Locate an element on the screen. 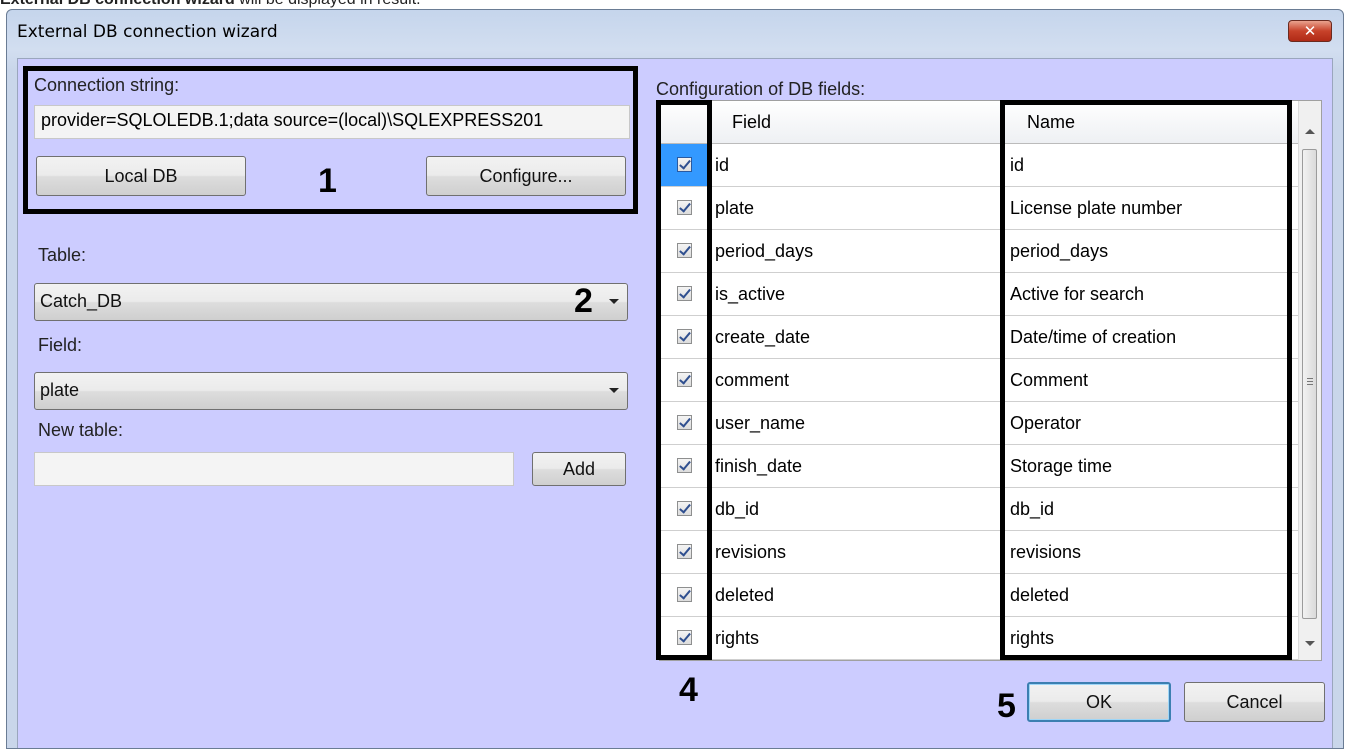 The height and width of the screenshot is (749, 1358). close-icon: ✕ is located at coordinates (1310, 31).